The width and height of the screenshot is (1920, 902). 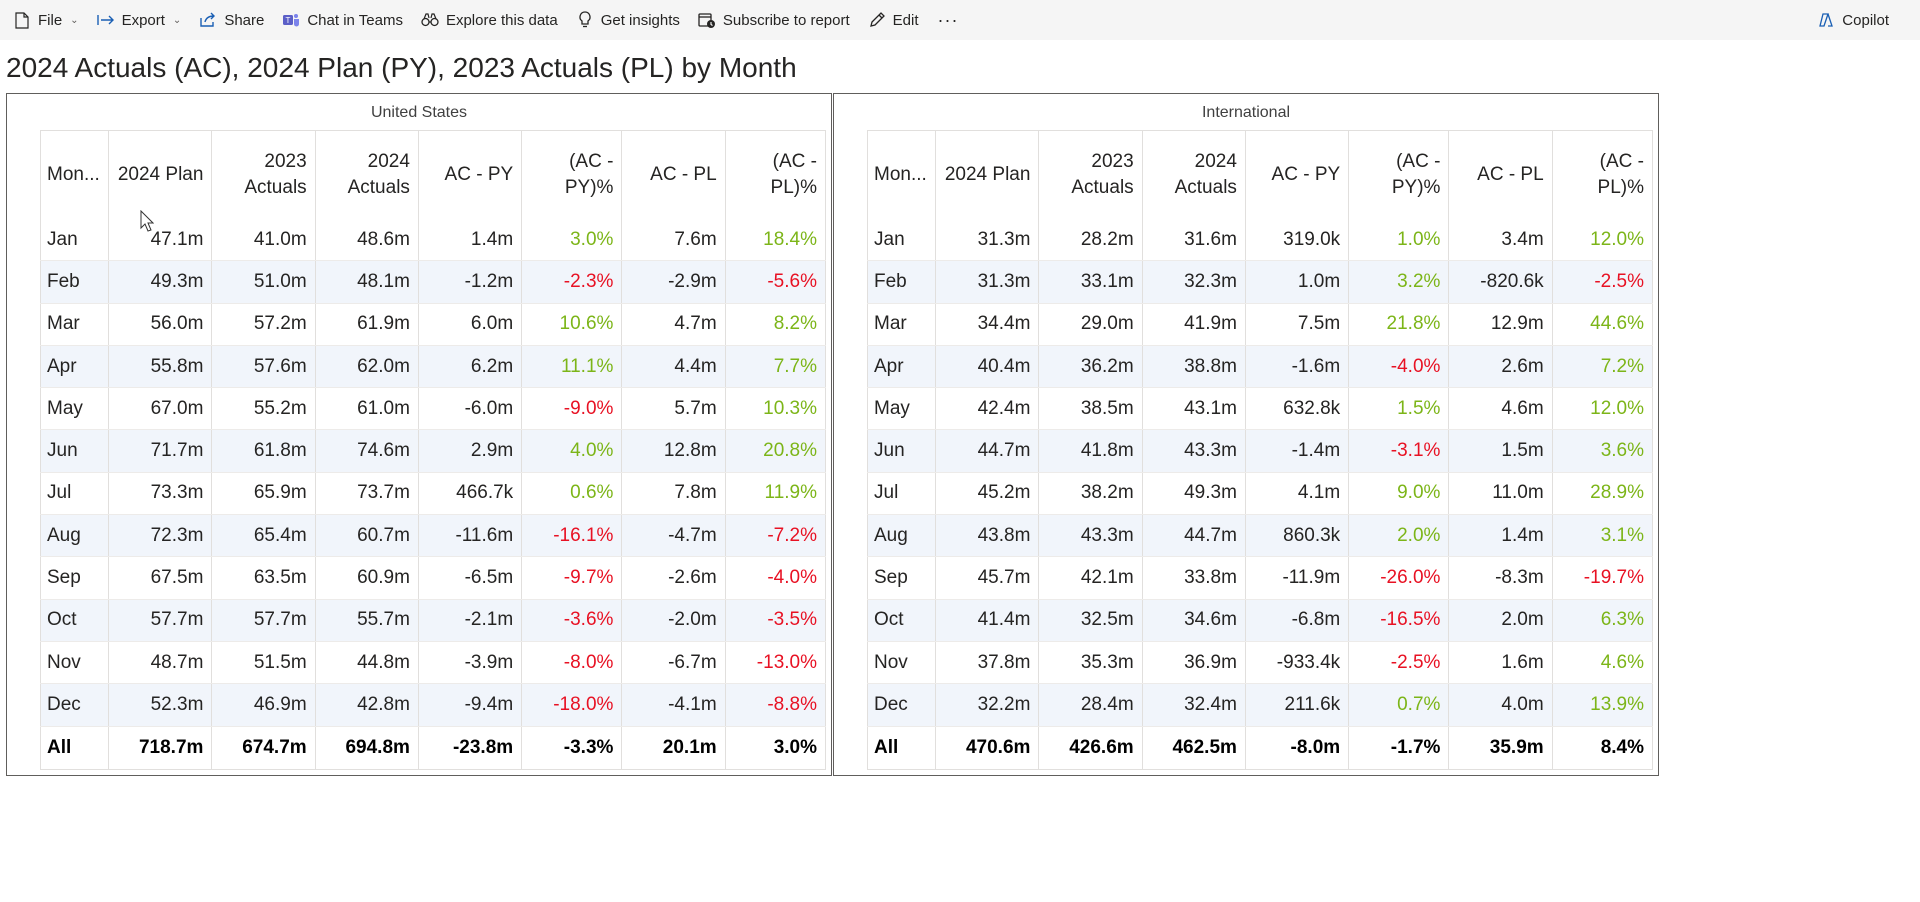 I want to click on table-row: Jan 47.1m 41.0m 48.6m 1.4m 3.0% 7.6m 18.4%, so click(x=433, y=240).